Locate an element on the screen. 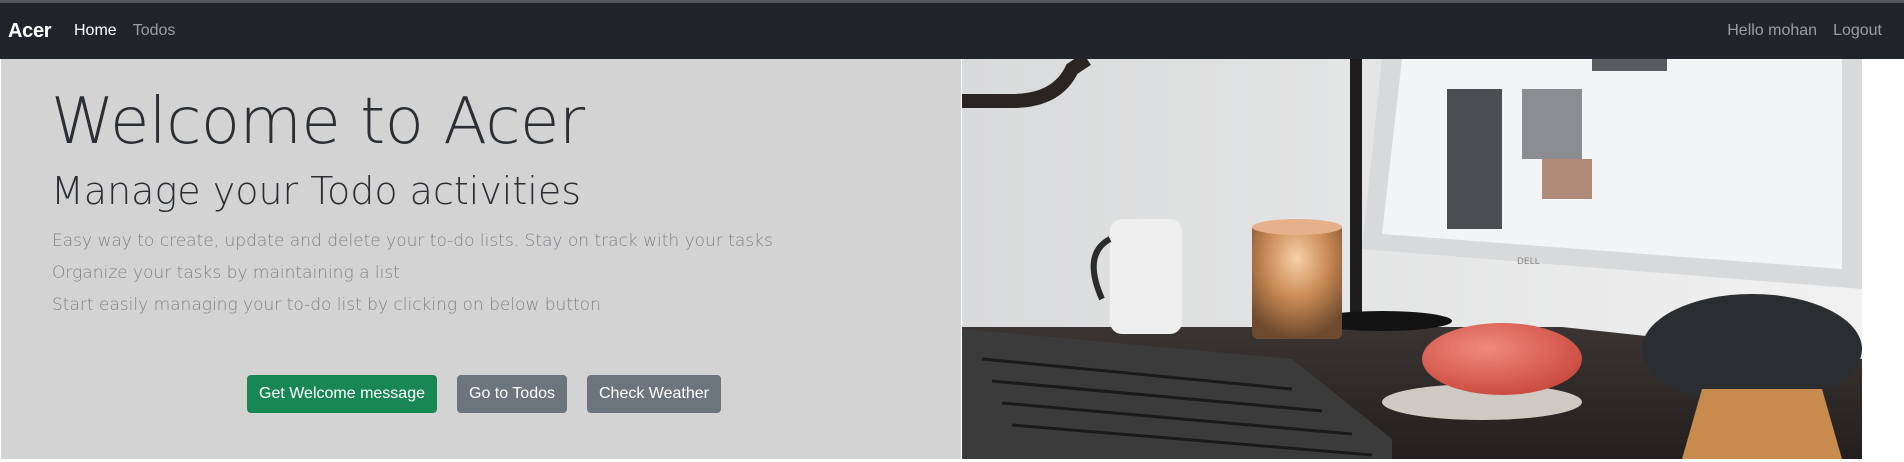 The height and width of the screenshot is (462, 1904). page-title: Welcome to Acer is located at coordinates (318, 122).